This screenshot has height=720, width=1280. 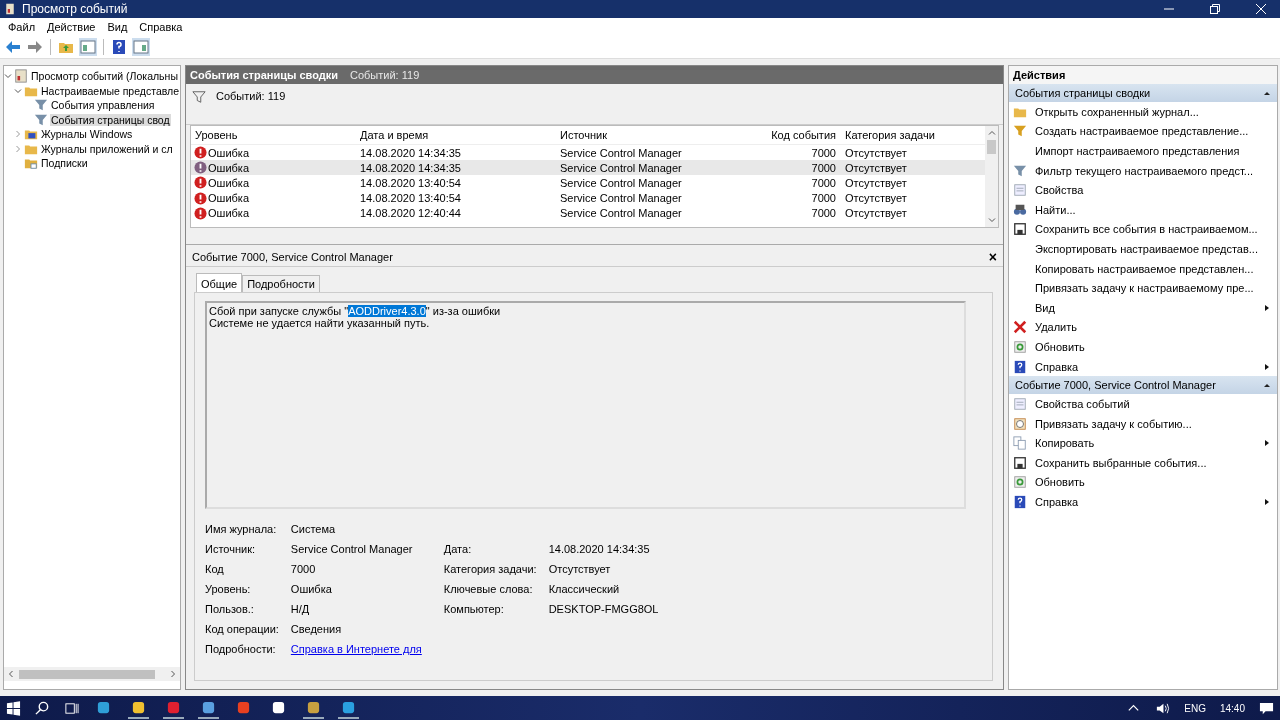 What do you see at coordinates (474, 609) in the screenshot?
I see `field-label: Компьютер:` at bounding box center [474, 609].